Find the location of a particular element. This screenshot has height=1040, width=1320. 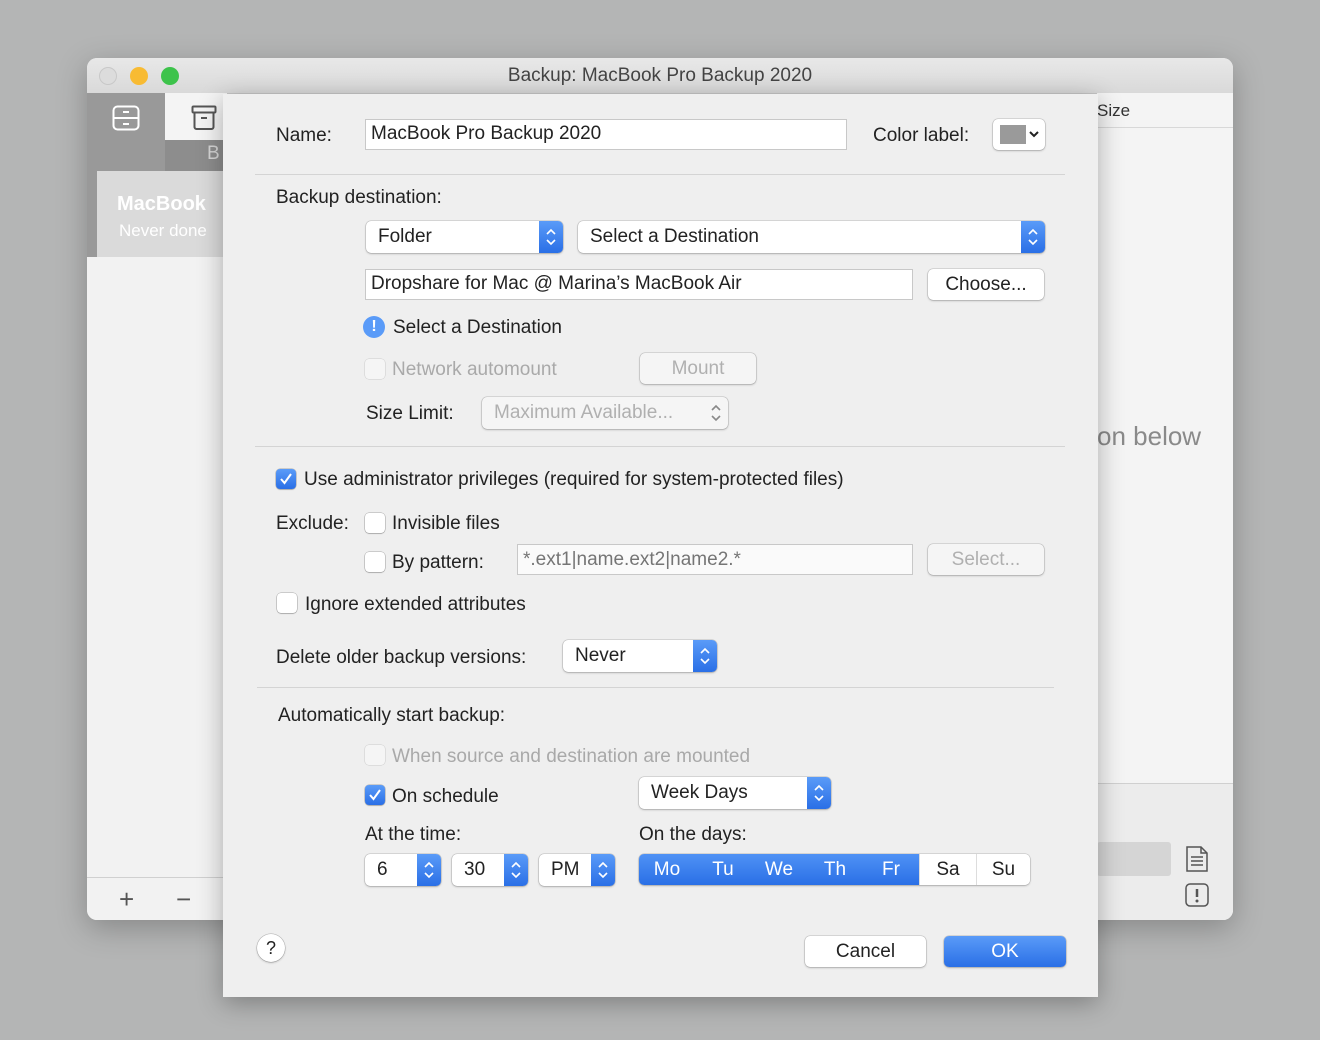

log-document-icon is located at coordinates (1197, 859).